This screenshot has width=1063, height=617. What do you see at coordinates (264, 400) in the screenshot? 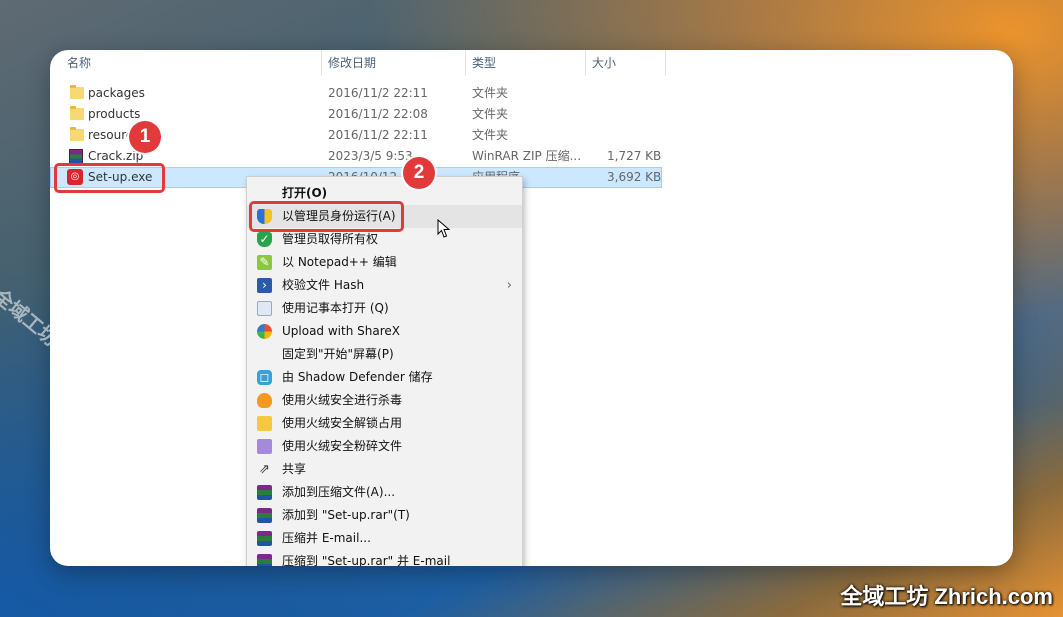
I see `huorong-icon` at bounding box center [264, 400].